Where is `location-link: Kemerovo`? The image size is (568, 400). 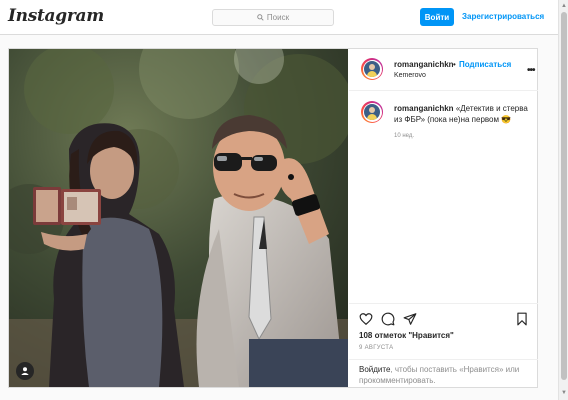
location-link: Kemerovo is located at coordinates (410, 75).